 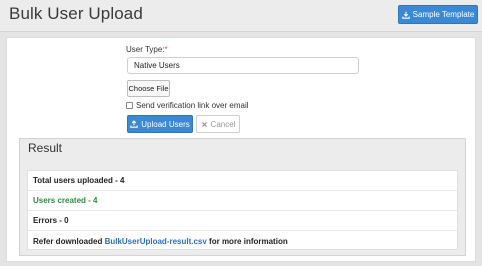 What do you see at coordinates (165, 124) in the screenshot?
I see `upload-users-label: Upload Users` at bounding box center [165, 124].